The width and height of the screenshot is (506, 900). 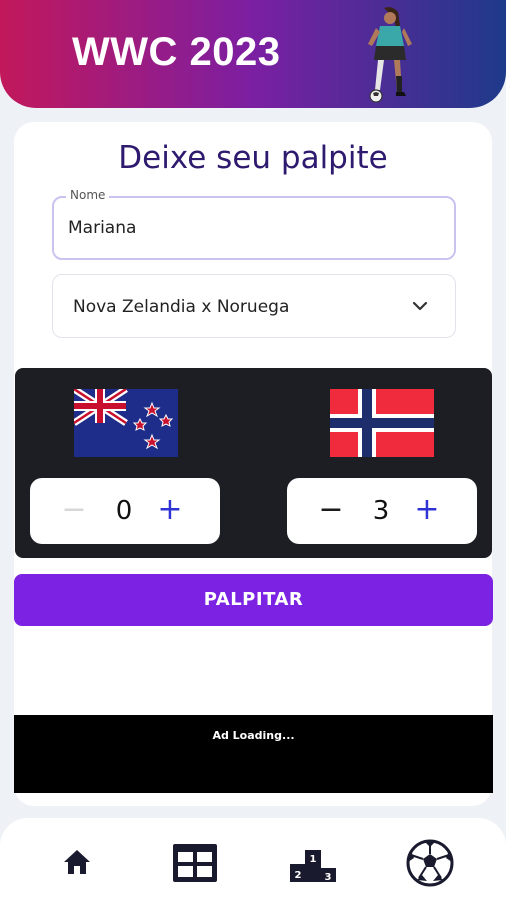 What do you see at coordinates (298, 875) in the screenshot?
I see `podium-second: 2` at bounding box center [298, 875].